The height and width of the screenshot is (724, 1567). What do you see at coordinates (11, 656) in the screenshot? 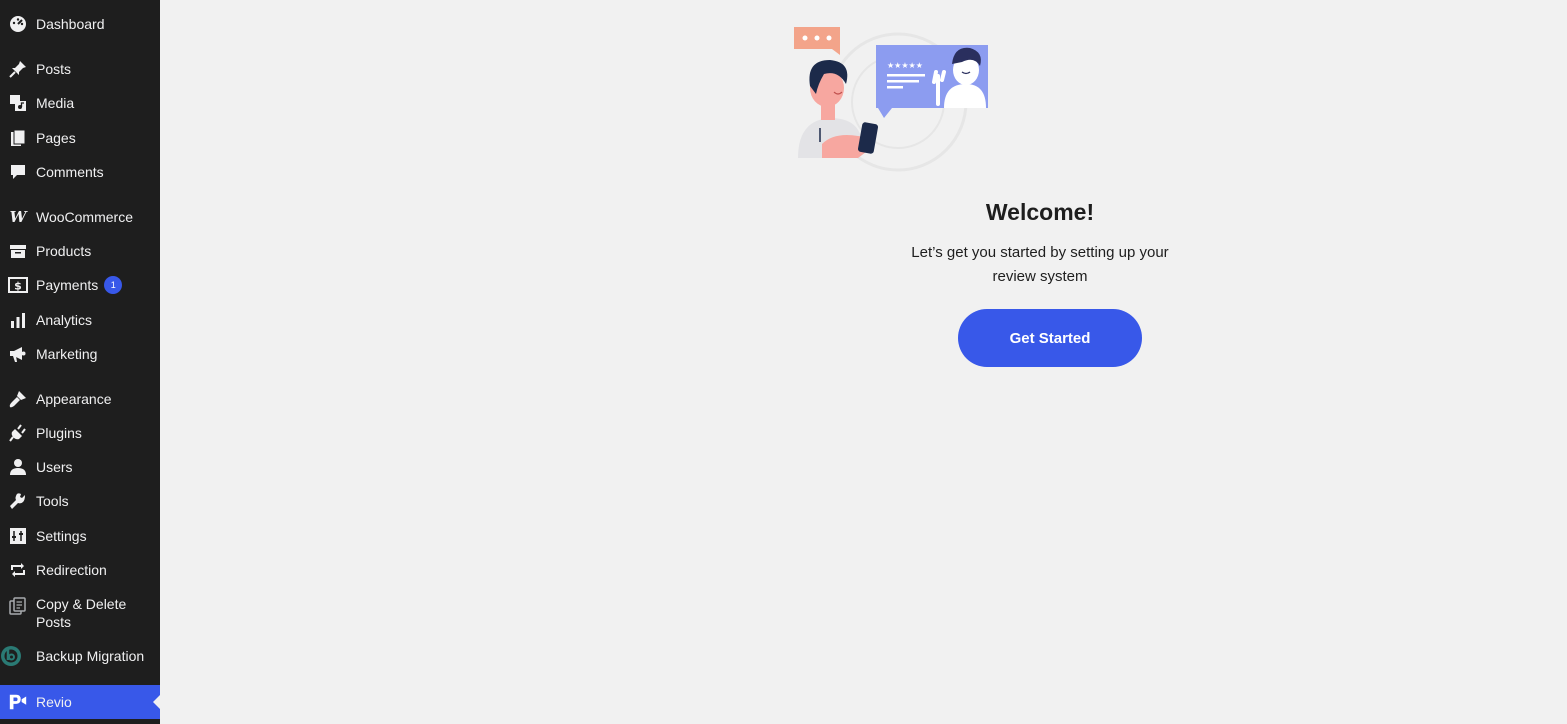
I see `backup-icon` at bounding box center [11, 656].